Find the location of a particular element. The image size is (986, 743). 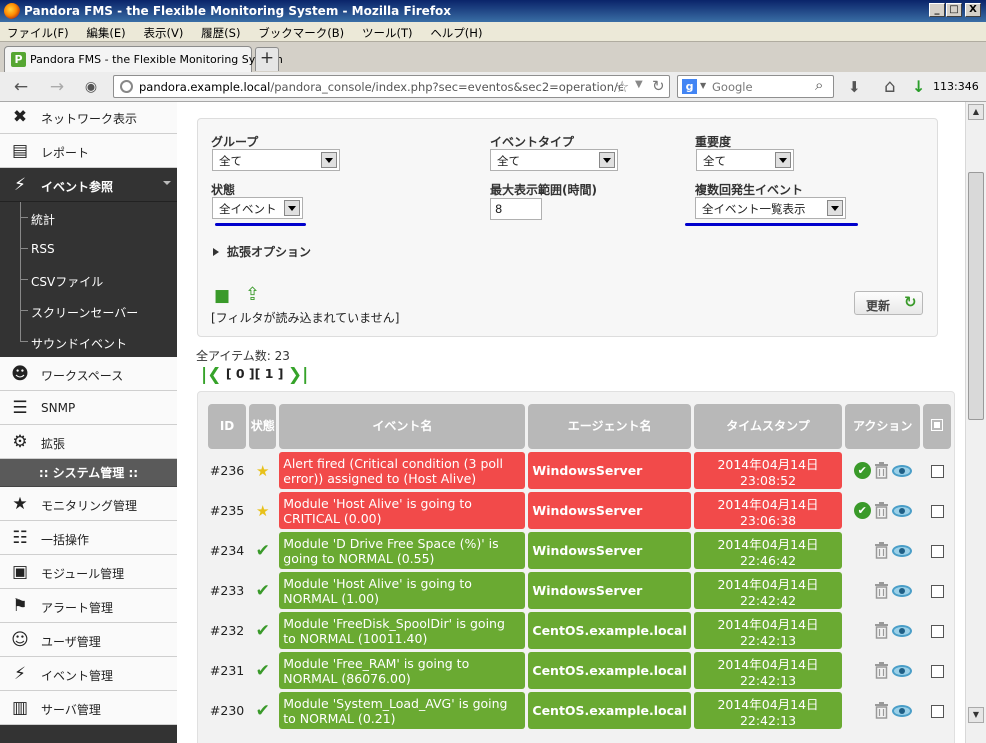

bookmarks-menu-icon: ⬇ is located at coordinates (854, 87).